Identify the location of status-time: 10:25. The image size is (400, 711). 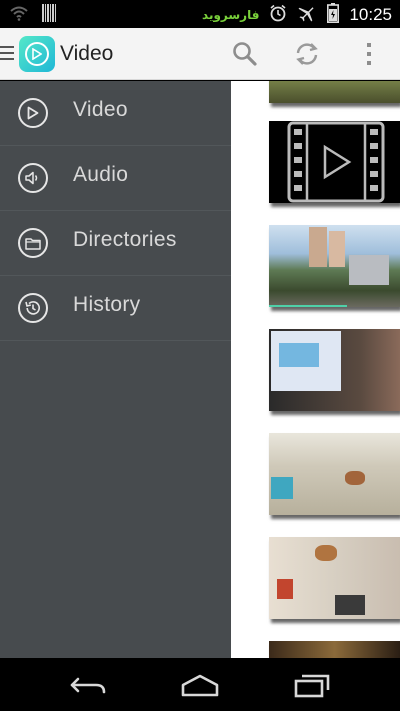
(370, 14).